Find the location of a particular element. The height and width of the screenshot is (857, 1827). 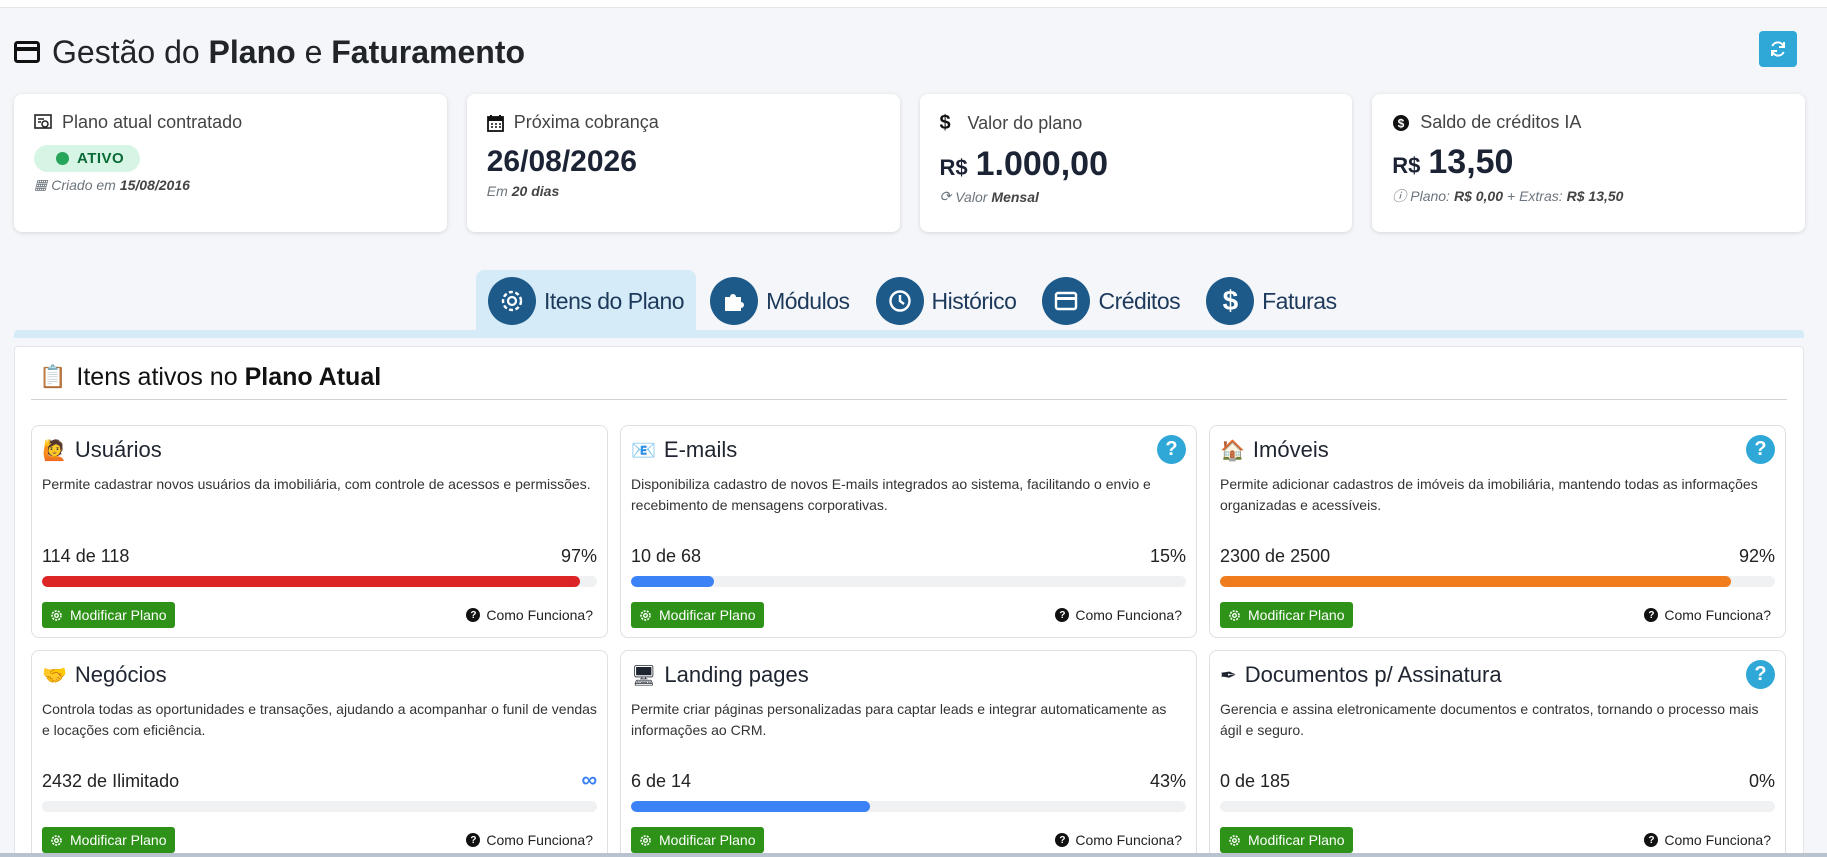

usage-count: 2432 de Ilimitado is located at coordinates (111, 781).